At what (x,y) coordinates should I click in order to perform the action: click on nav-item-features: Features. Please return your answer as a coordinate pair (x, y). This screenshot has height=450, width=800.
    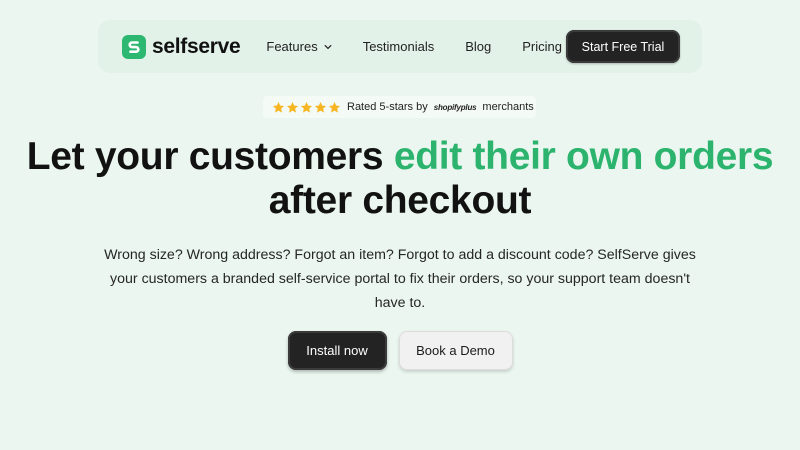
    Looking at the image, I should click on (299, 46).